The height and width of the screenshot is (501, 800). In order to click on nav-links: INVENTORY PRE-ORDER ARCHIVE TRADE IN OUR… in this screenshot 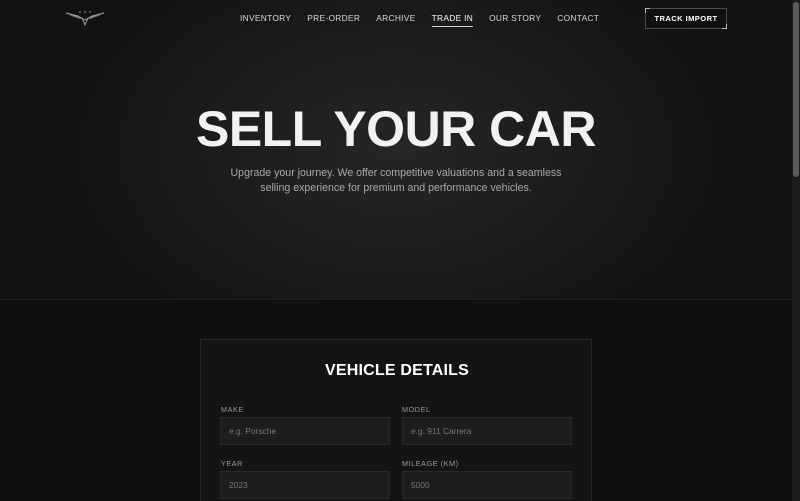, I will do `click(427, 20)`.